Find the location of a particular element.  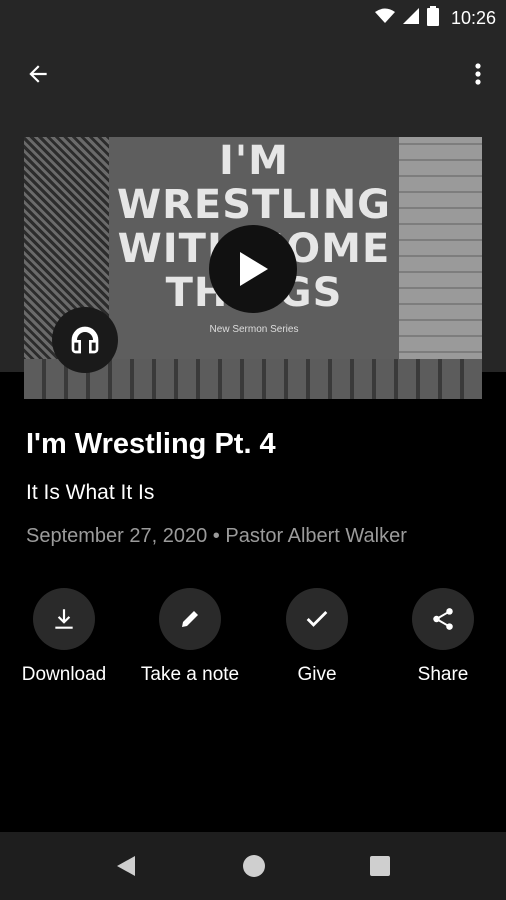

battery-icon is located at coordinates (432, 18).